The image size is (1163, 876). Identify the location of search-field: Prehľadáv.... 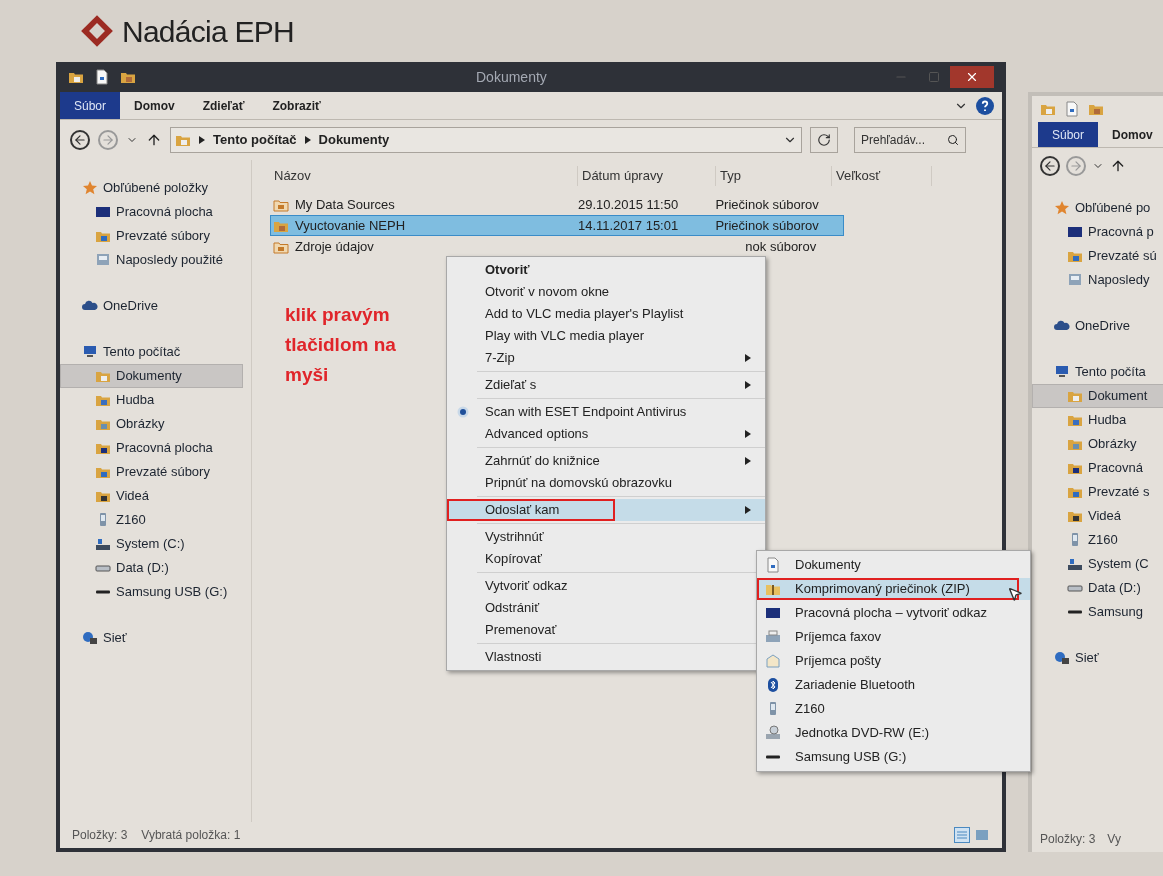
(910, 140).